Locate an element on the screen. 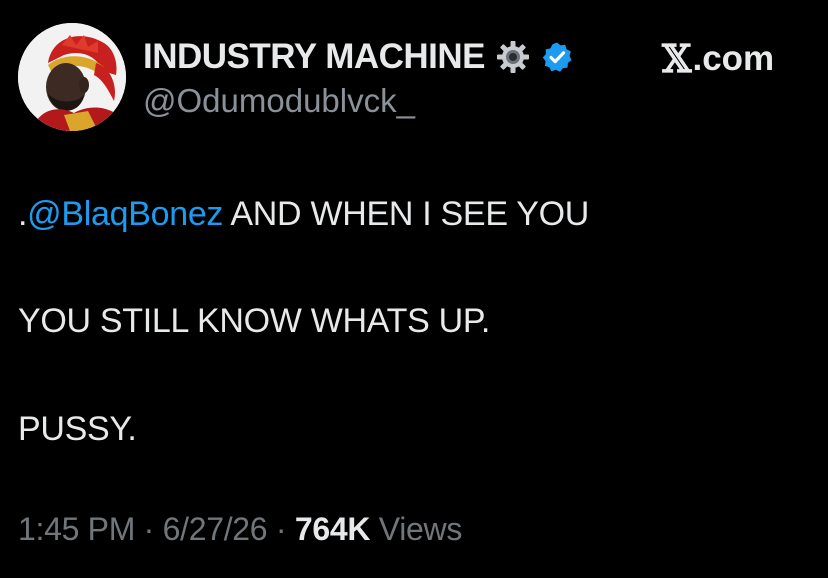  tweet-text-line-1: .@BlaqBonez AND WHEN I SEE YOU is located at coordinates (303, 214).